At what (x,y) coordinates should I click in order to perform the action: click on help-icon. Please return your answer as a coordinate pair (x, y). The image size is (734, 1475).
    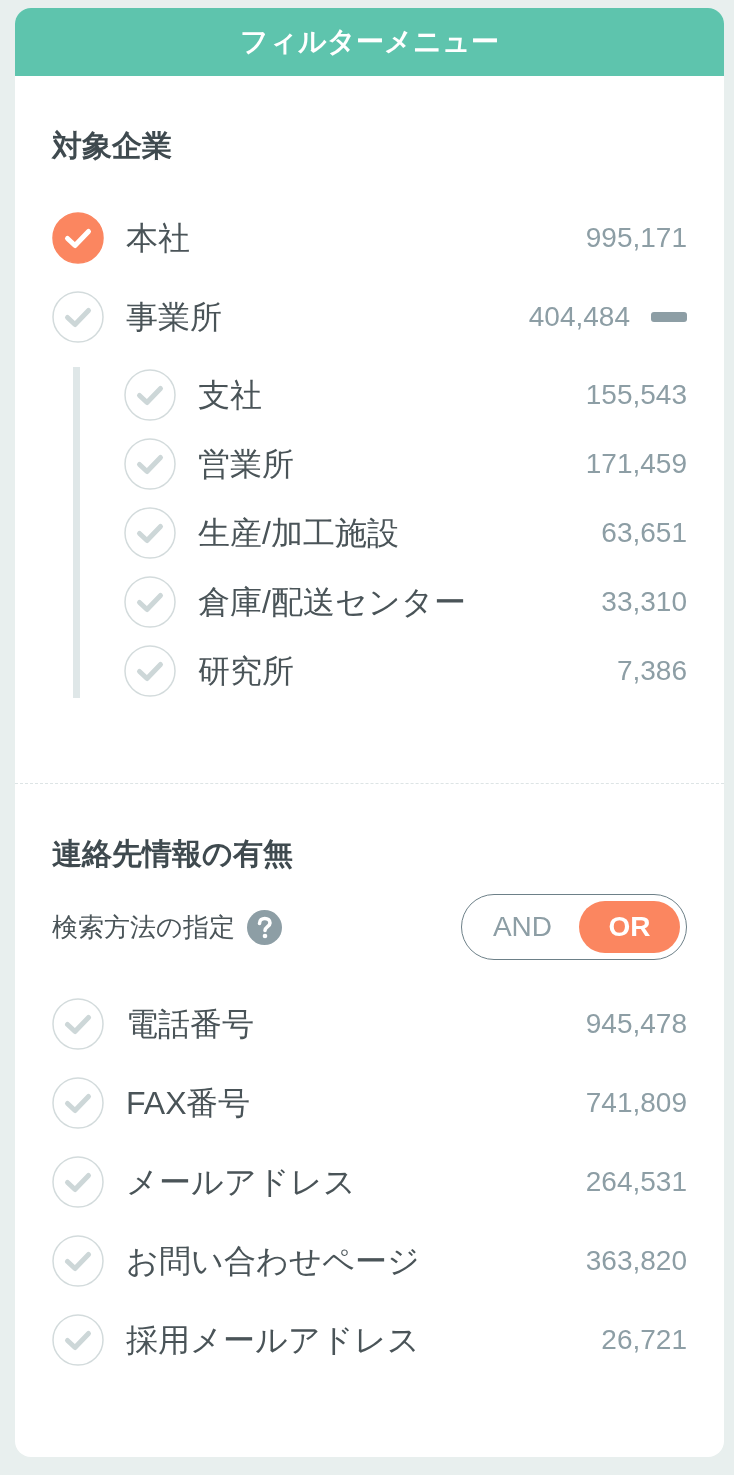
    Looking at the image, I should click on (264, 927).